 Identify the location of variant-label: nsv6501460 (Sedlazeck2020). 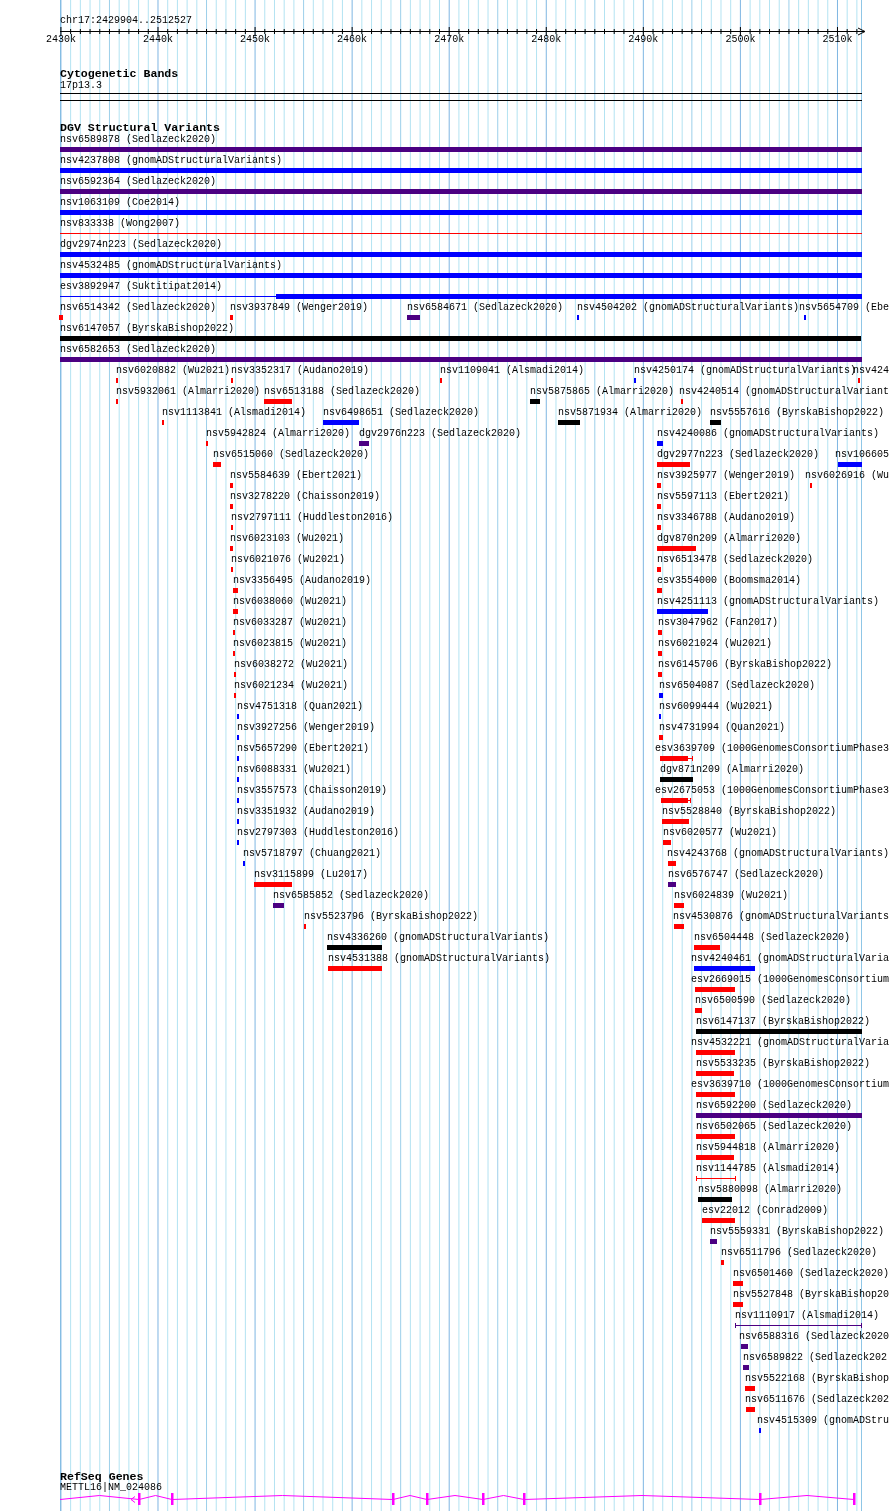
(811, 1274).